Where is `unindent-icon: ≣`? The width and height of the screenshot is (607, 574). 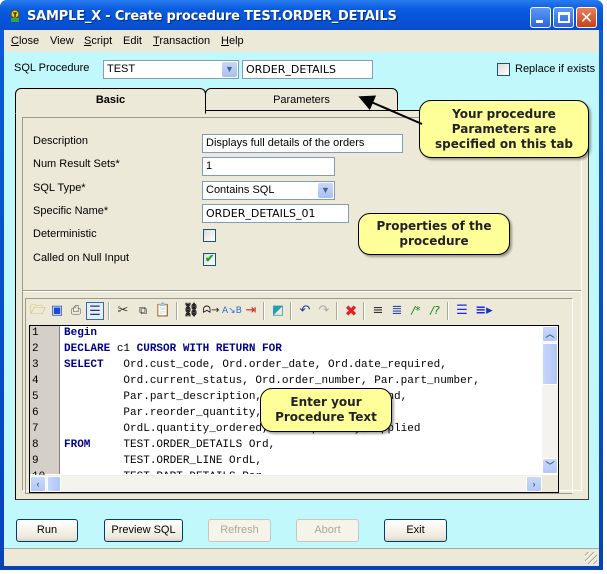
unindent-icon: ≣ is located at coordinates (397, 311).